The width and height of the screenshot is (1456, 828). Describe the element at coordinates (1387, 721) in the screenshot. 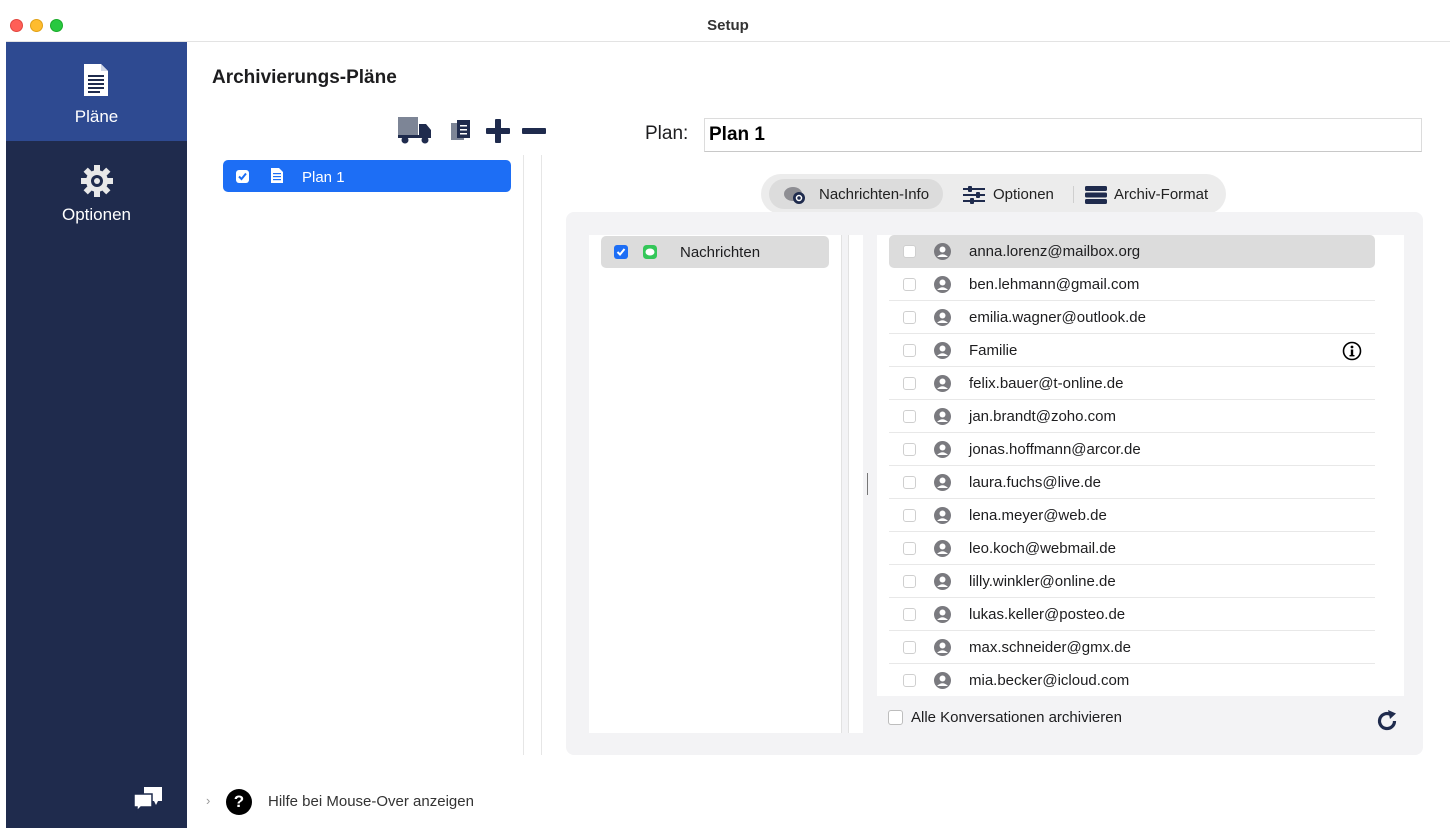

I see `refresh-icon` at that location.